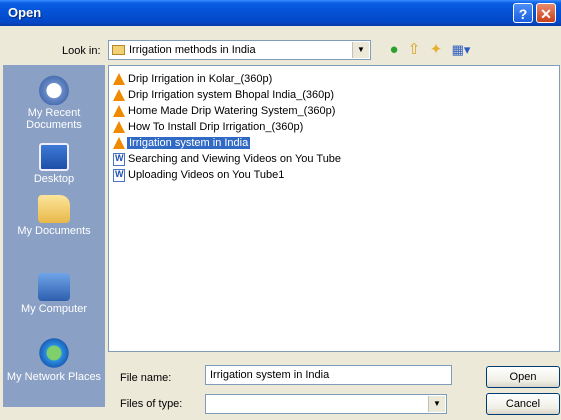  Describe the element at coordinates (81, 51) in the screenshot. I see `look-in-label: Look in:` at that location.